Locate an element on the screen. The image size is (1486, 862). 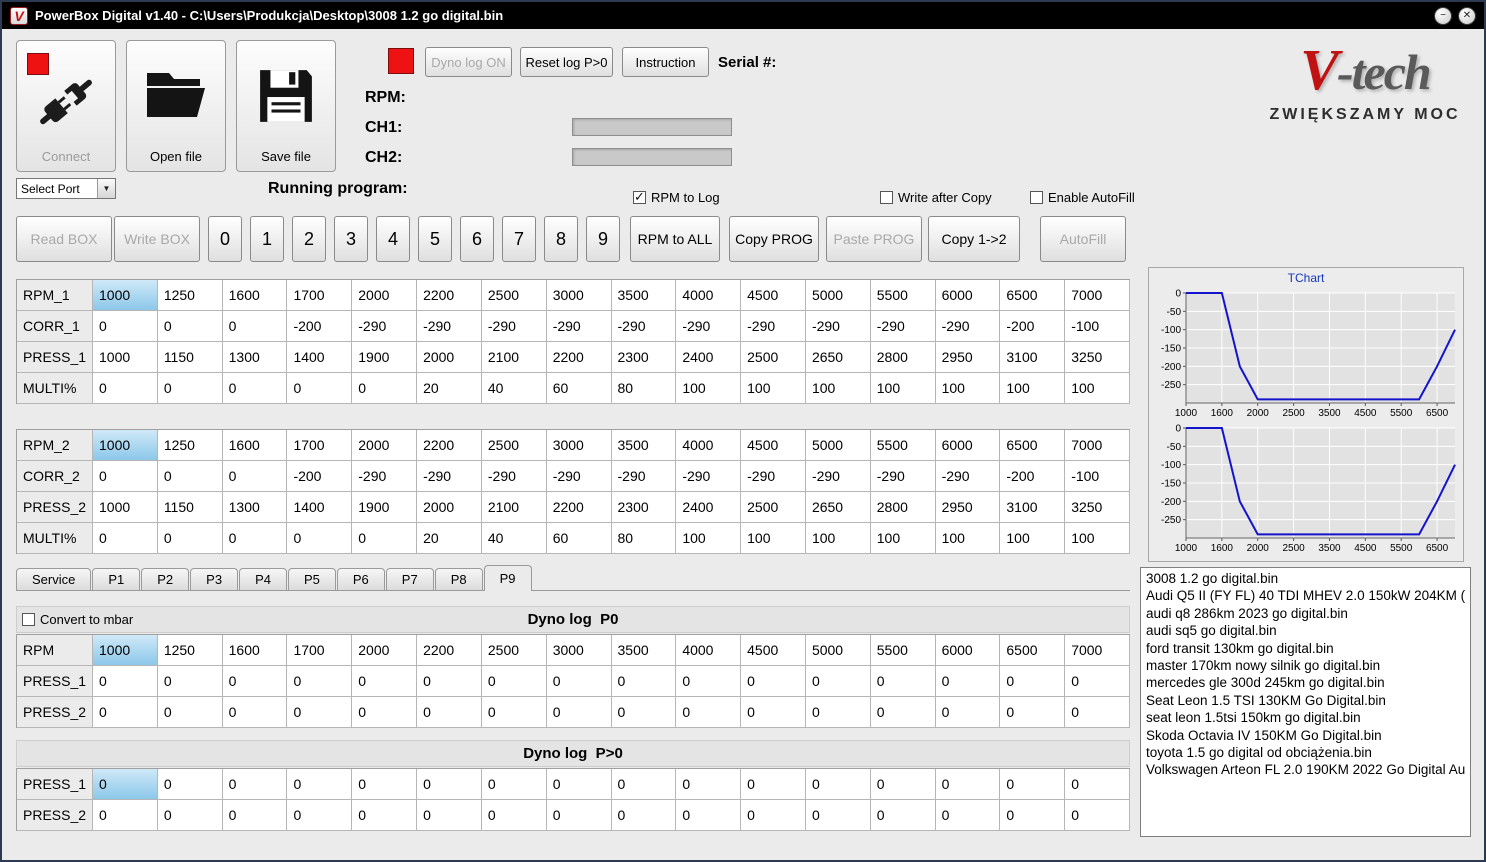
cell-MULTI%-10: 100 is located at coordinates (773, 388).